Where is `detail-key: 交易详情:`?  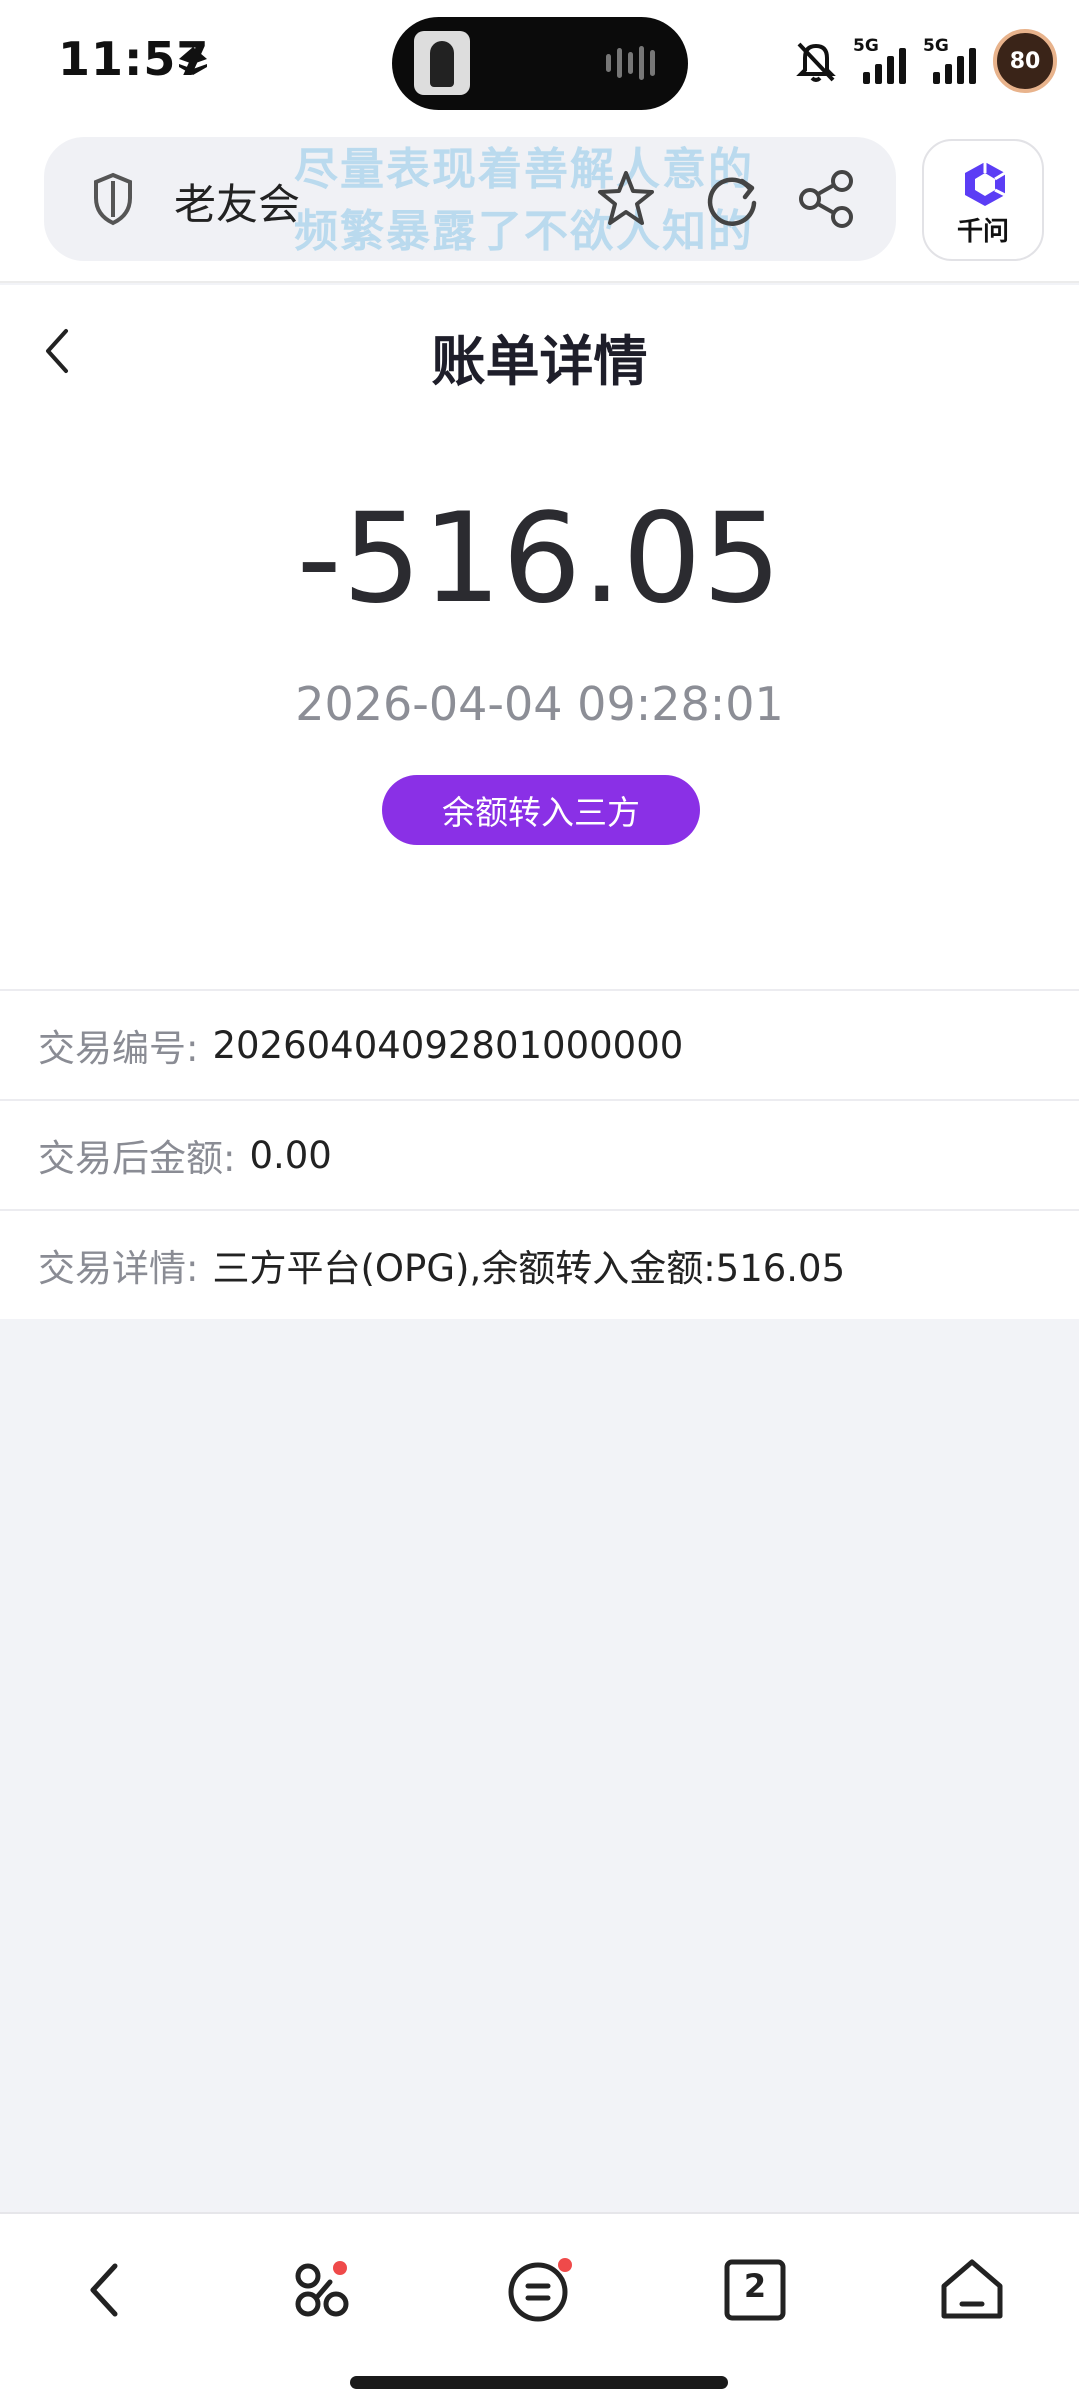 detail-key: 交易详情: is located at coordinates (118, 1268).